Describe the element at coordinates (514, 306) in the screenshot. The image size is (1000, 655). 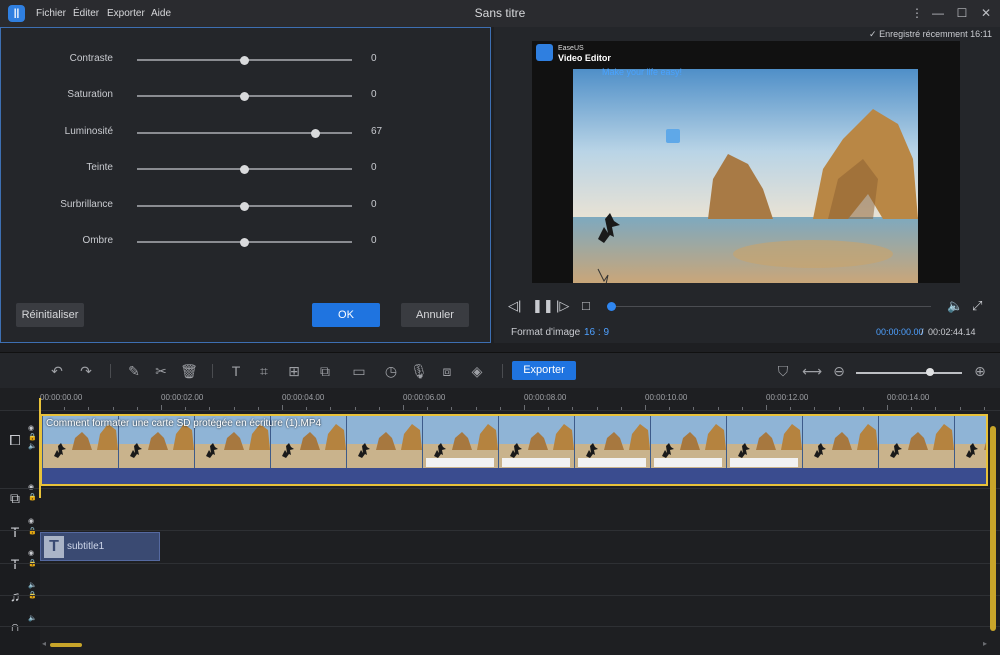
I see `previous-frame-icon: ◁|` at that location.